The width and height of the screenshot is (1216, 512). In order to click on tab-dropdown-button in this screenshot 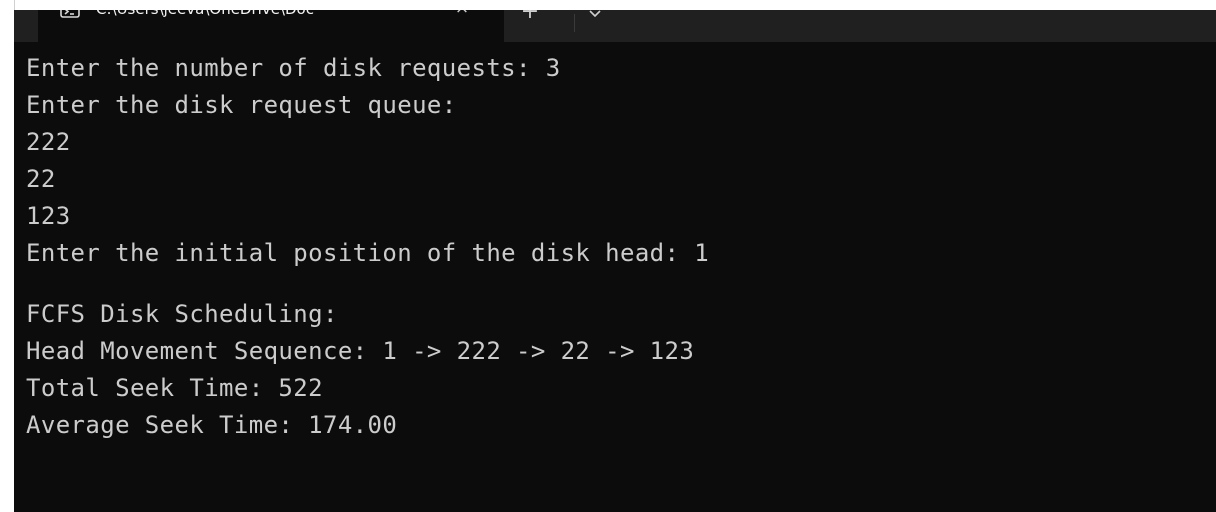, I will do `click(595, 16)`.